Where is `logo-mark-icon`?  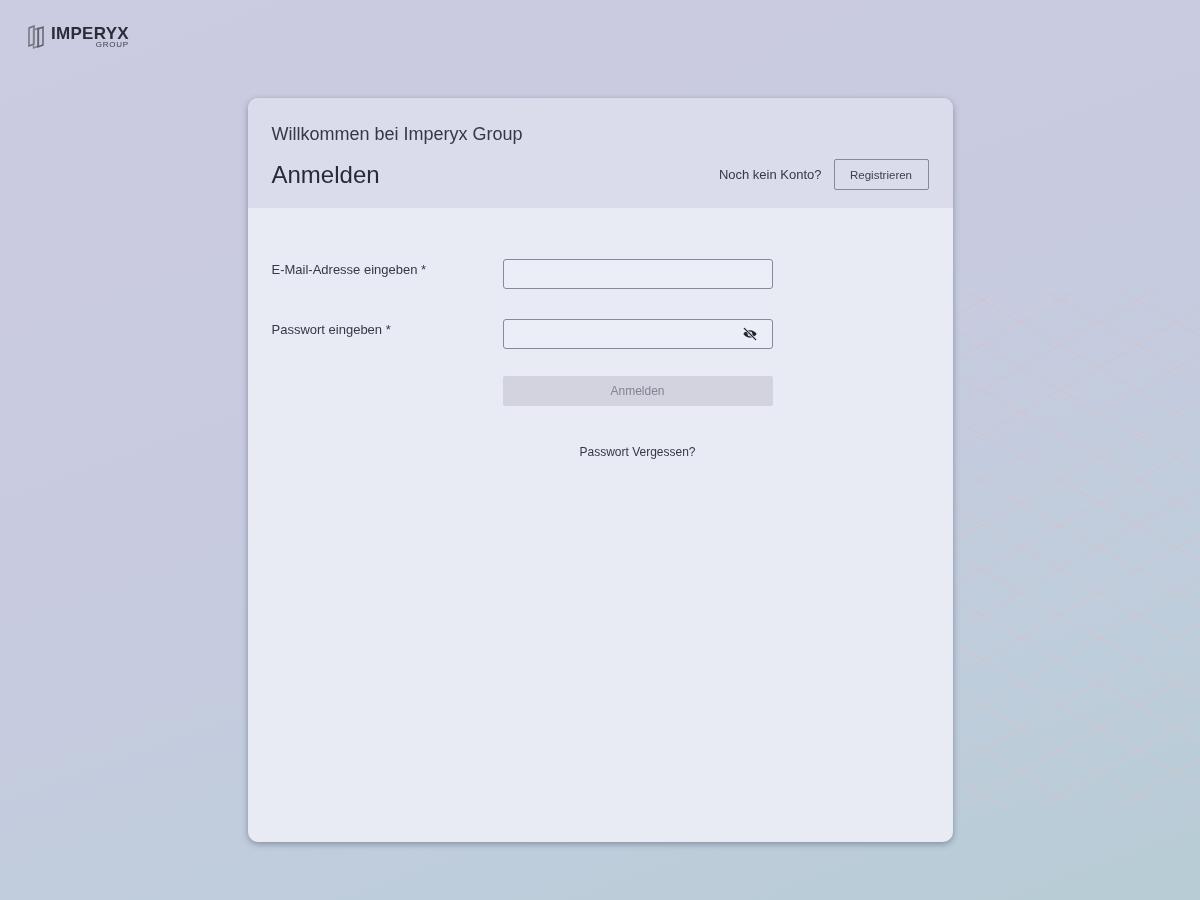 logo-mark-icon is located at coordinates (36, 37).